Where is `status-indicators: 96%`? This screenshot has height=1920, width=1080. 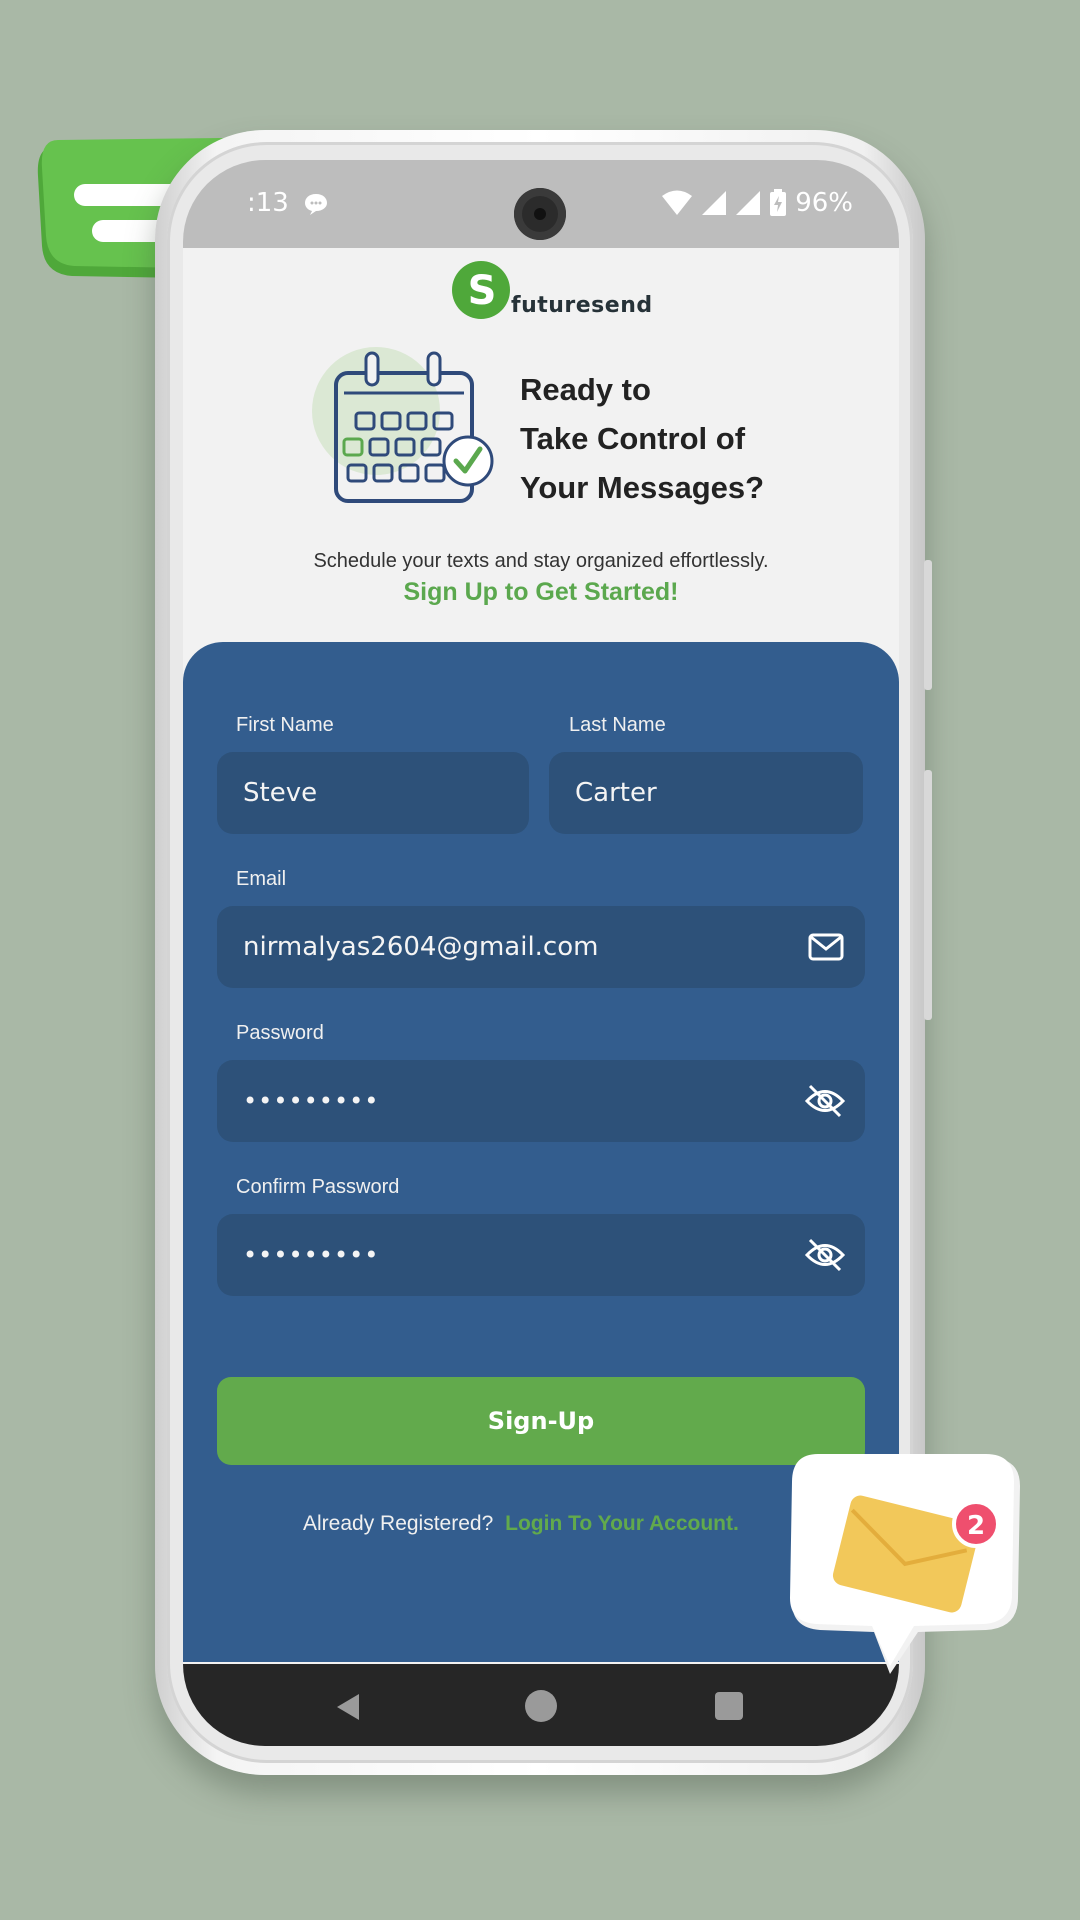
status-indicators: 96% is located at coordinates (757, 203).